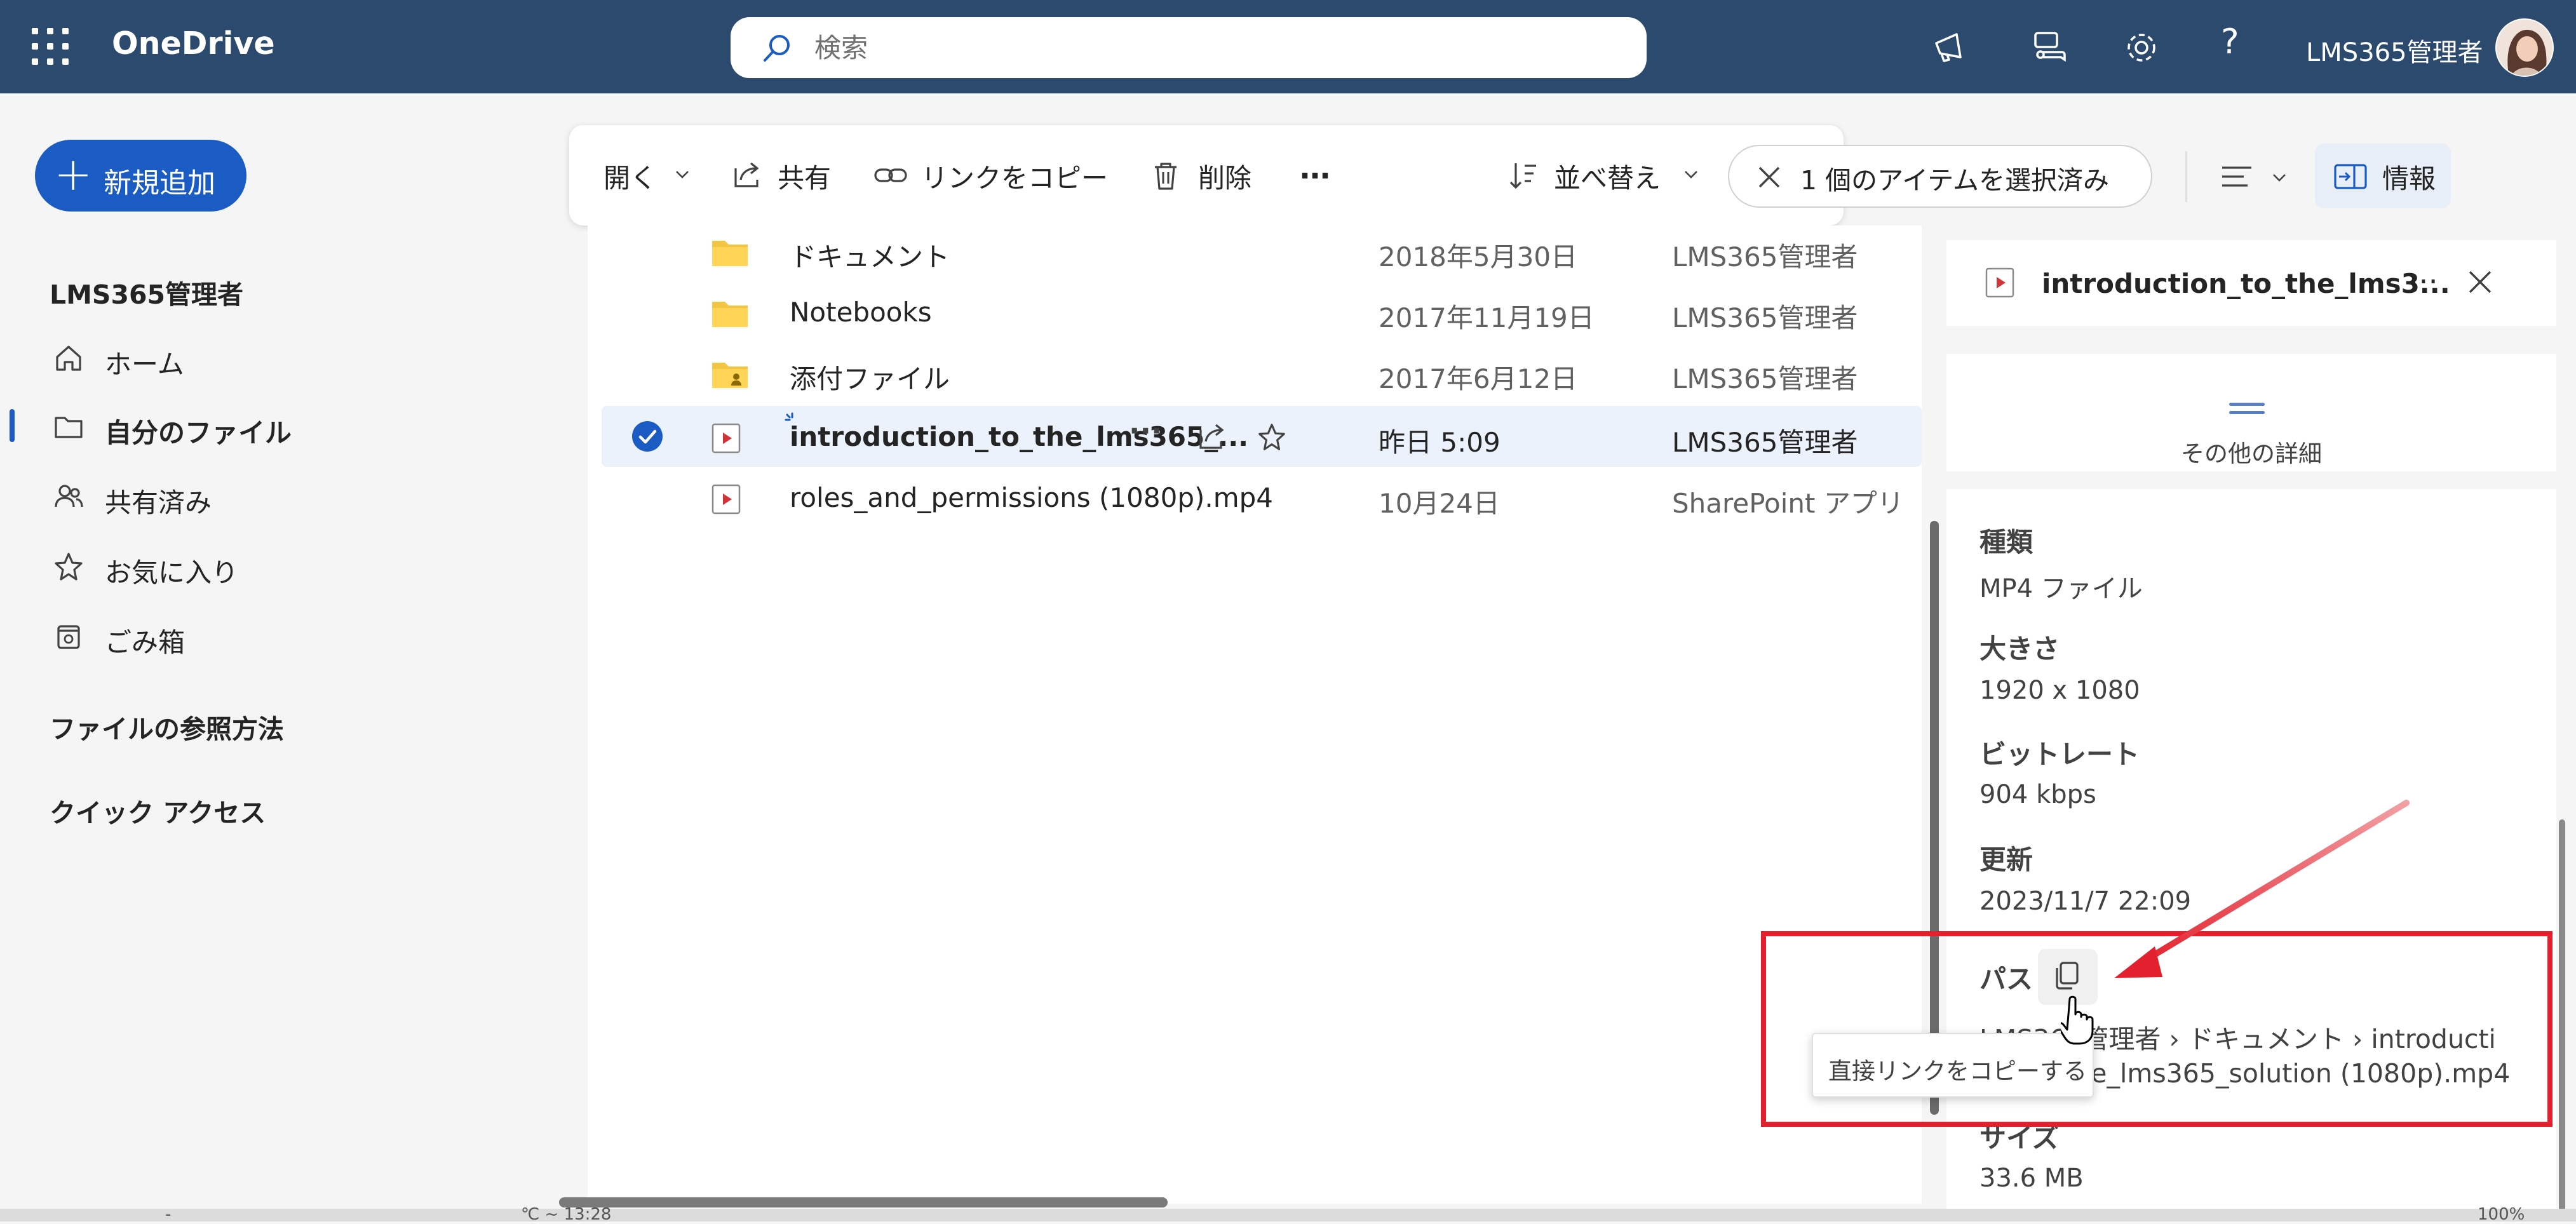 The height and width of the screenshot is (1224, 2576). I want to click on expand-handle-icon, so click(2247, 404).